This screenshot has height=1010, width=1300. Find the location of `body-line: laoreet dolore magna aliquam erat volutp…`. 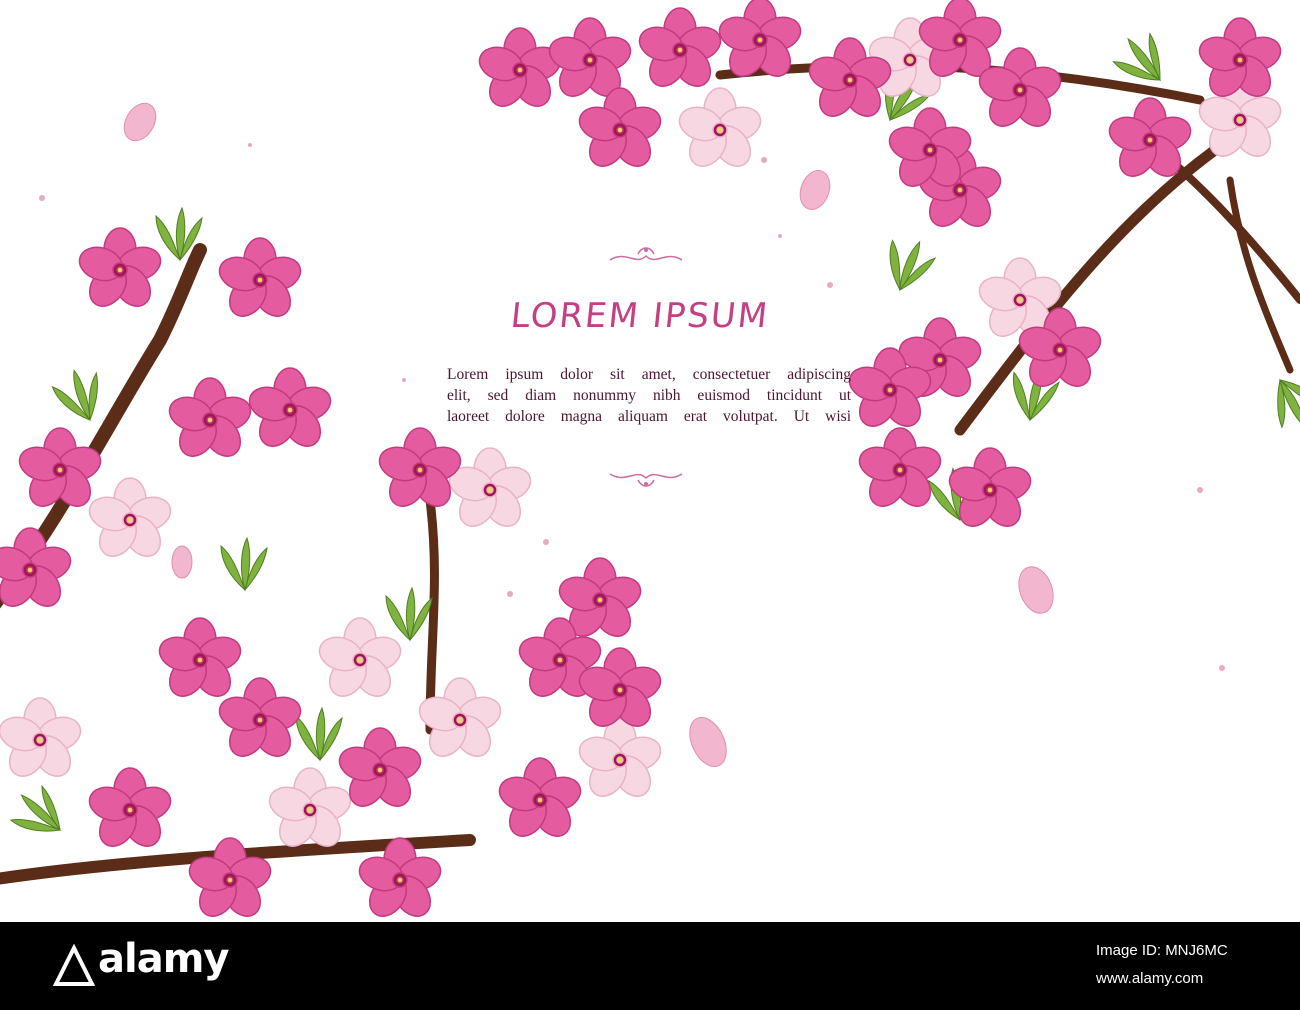

body-line: laoreet dolore magna aliquam erat volutp… is located at coordinates (649, 416).